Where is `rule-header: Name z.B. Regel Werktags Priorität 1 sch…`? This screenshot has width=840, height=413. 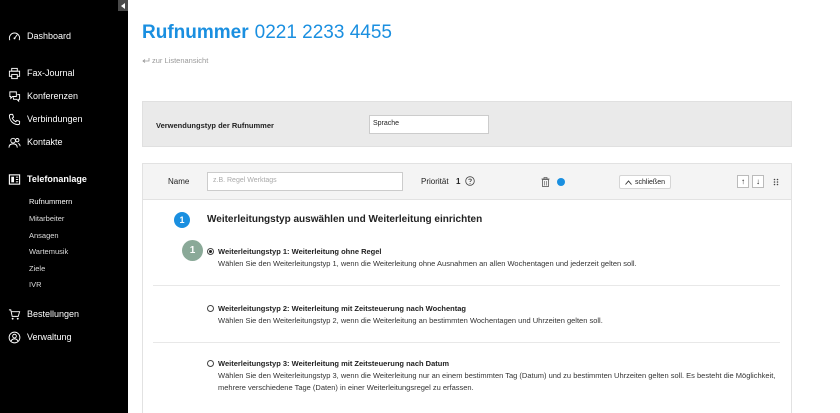 rule-header: Name z.B. Regel Werktags Priorität 1 sch… is located at coordinates (467, 182).